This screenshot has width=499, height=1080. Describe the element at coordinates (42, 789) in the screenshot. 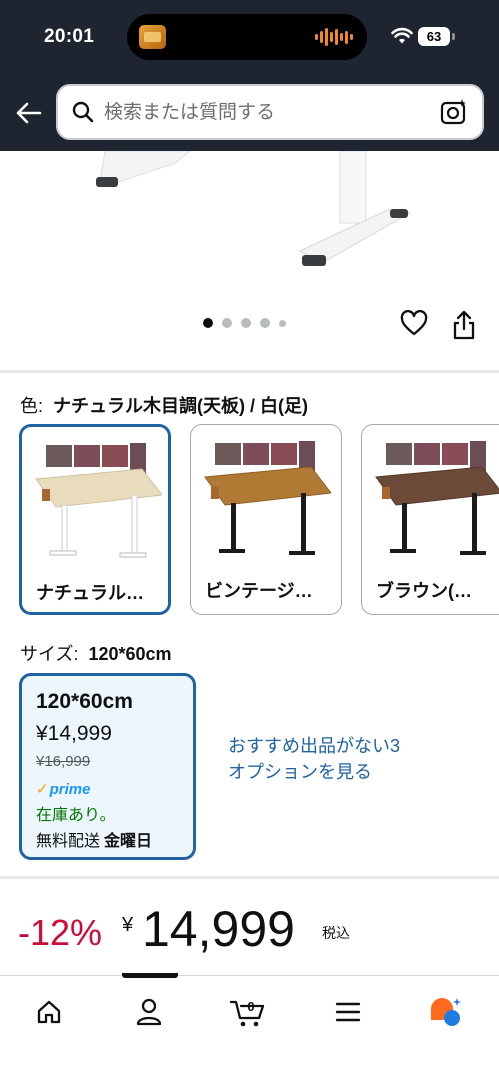

I see `prime-check-icon: ✓` at that location.